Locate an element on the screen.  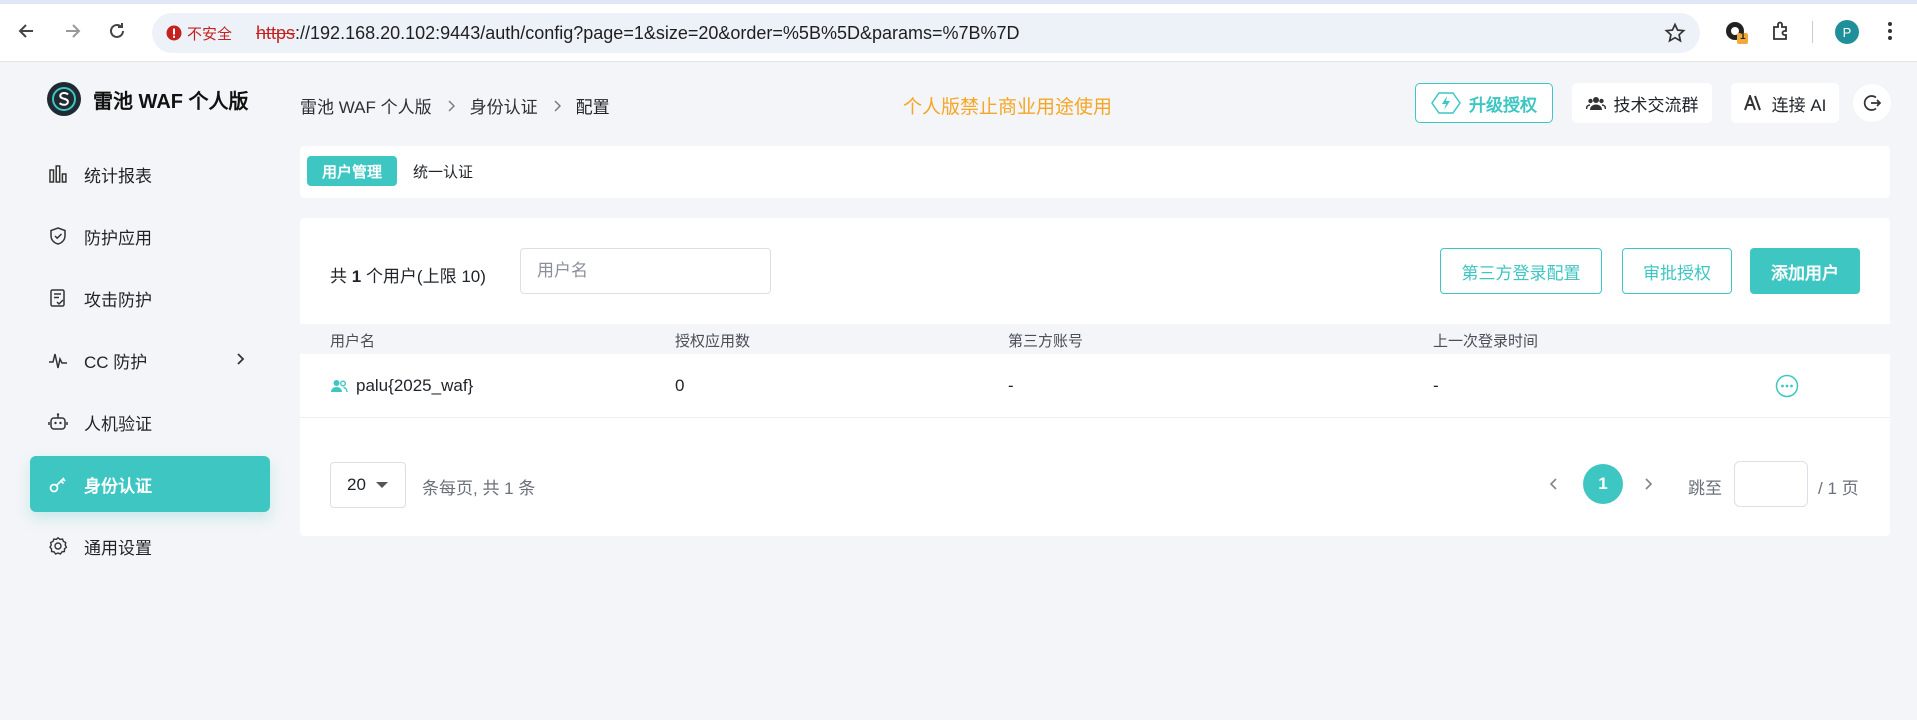
breadcrumb: 雷池 WAF 个人版 身份认证 配置 is located at coordinates (455, 105).